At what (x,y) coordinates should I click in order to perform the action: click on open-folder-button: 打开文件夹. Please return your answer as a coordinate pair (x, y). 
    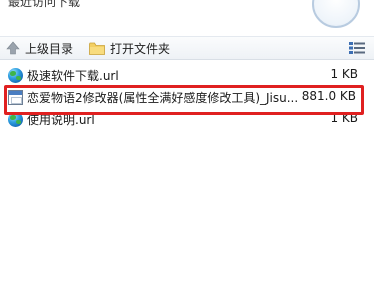
    Looking at the image, I should click on (129, 48).